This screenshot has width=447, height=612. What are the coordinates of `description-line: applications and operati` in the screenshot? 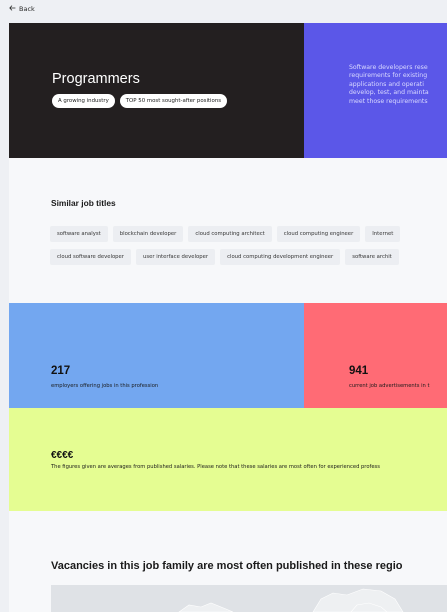 It's located at (386, 84).